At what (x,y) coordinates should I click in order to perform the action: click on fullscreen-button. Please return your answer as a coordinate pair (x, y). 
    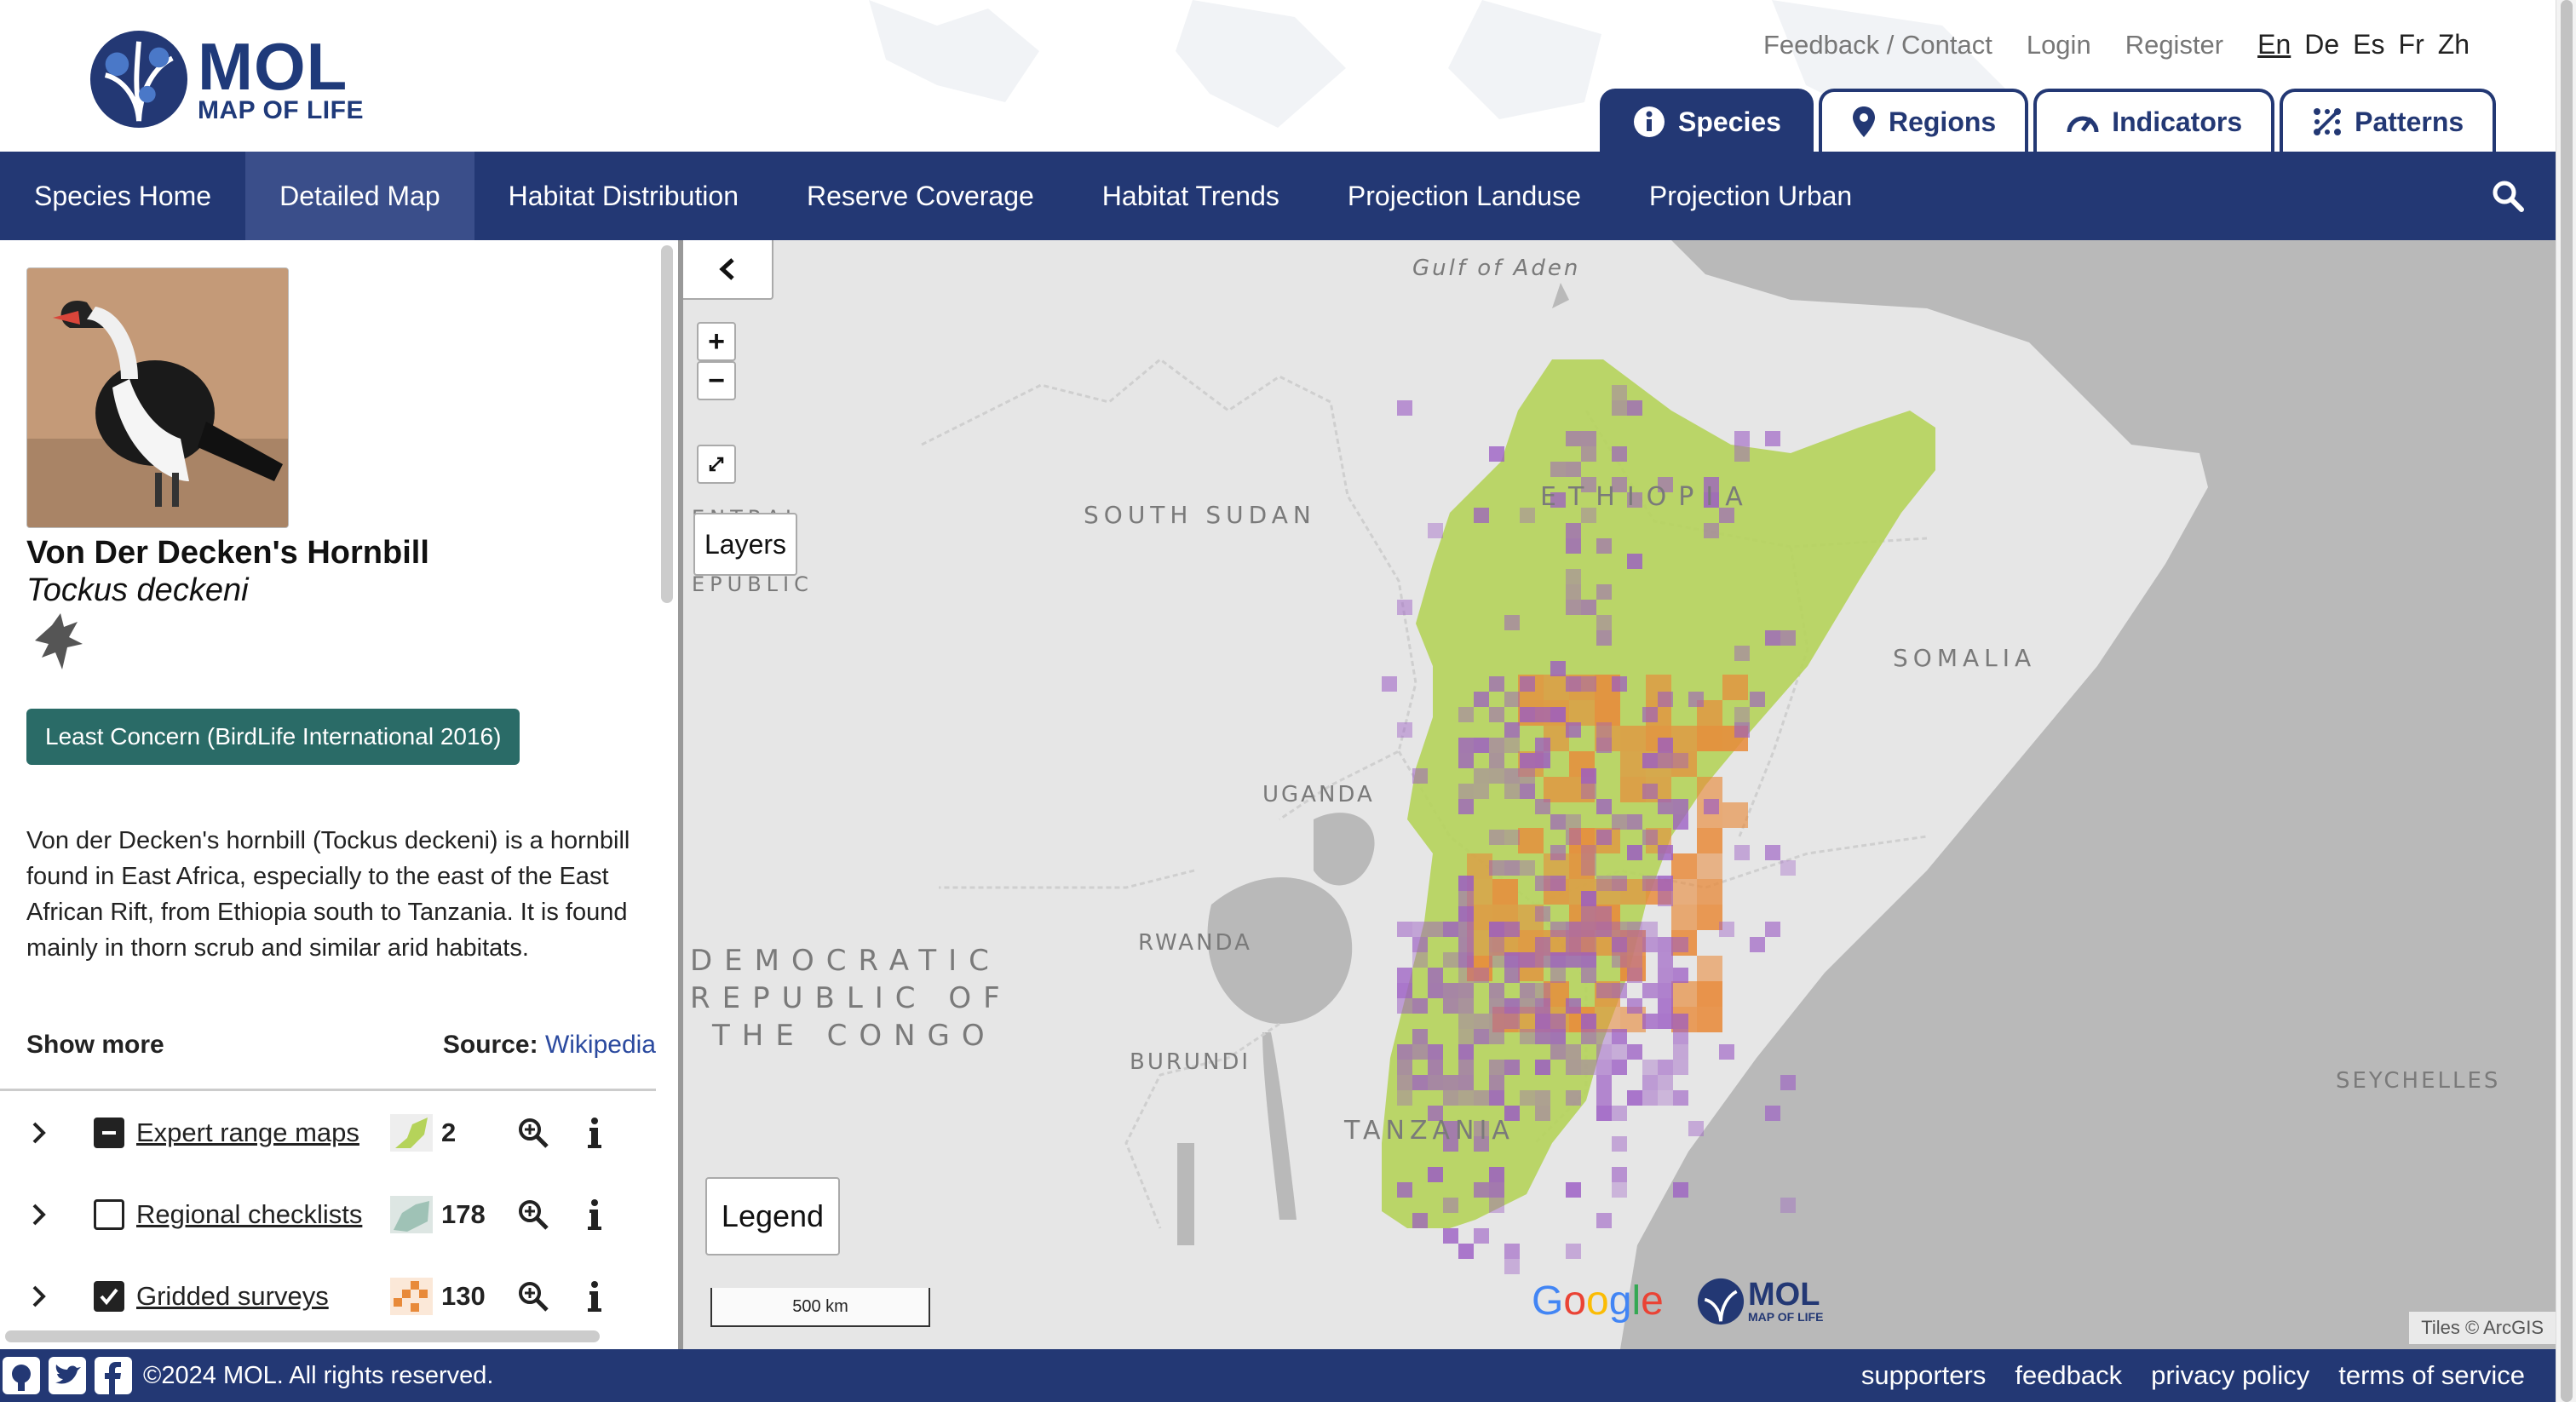
    Looking at the image, I should click on (717, 464).